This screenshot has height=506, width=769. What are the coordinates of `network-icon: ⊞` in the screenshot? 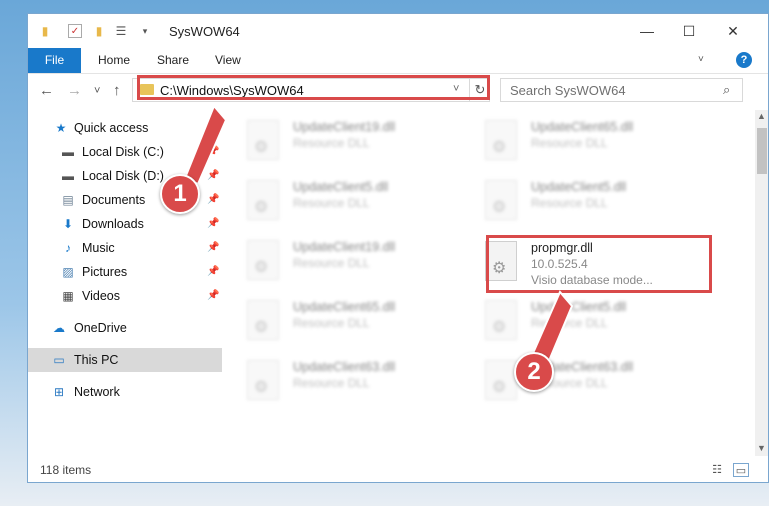 It's located at (59, 392).